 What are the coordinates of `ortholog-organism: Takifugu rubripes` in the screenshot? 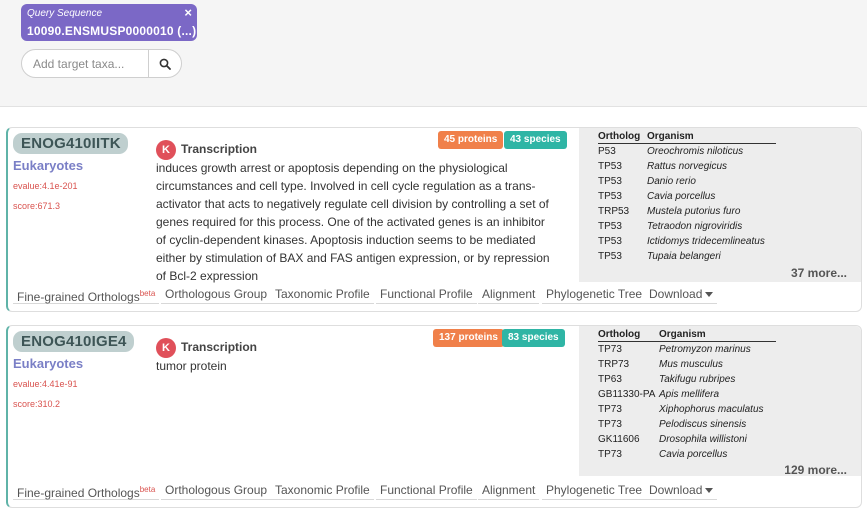 It's located at (697, 379).